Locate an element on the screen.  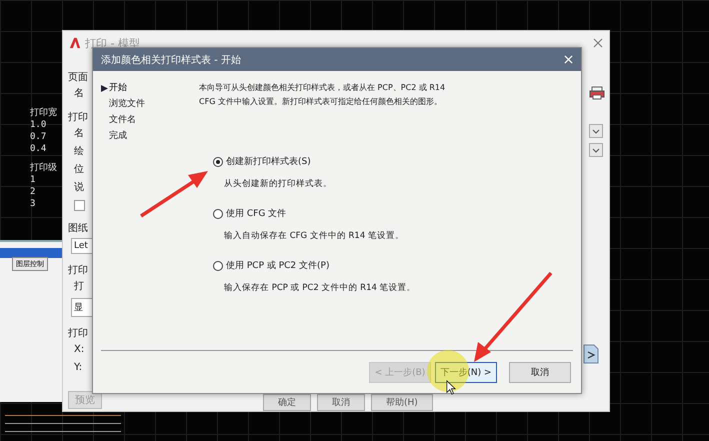
canvas-text: 3 is located at coordinates (33, 204).